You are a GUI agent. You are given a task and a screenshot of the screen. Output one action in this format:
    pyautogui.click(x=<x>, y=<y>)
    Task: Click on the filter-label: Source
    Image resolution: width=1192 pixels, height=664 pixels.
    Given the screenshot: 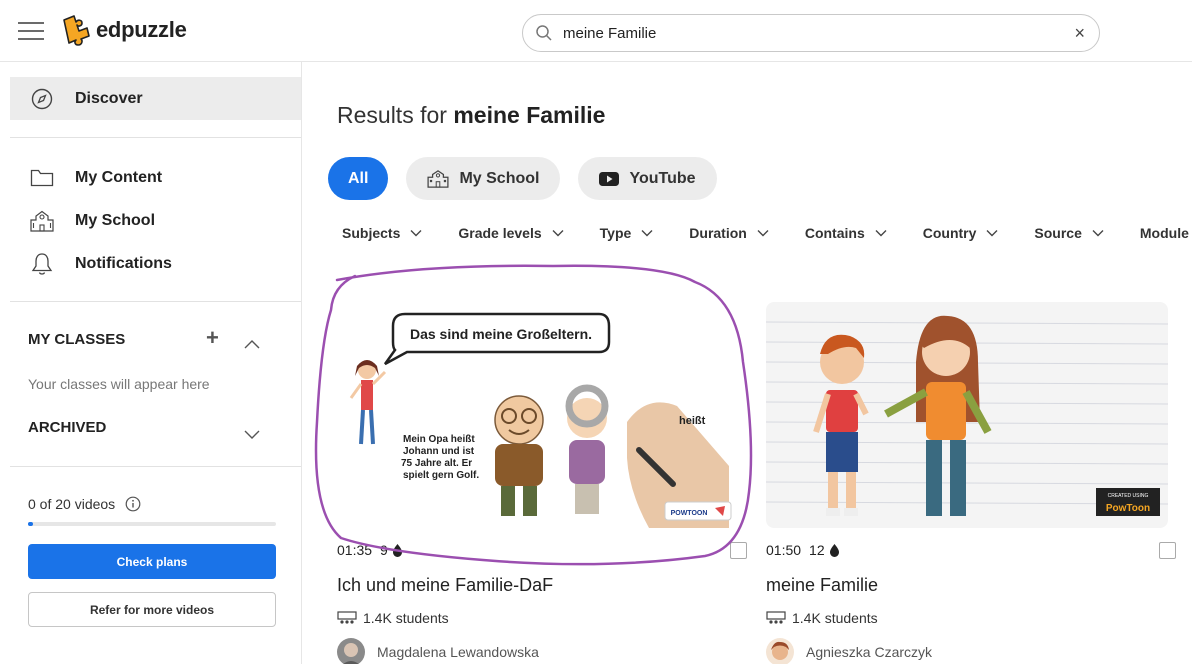 What is the action you would take?
    pyautogui.click(x=1058, y=233)
    